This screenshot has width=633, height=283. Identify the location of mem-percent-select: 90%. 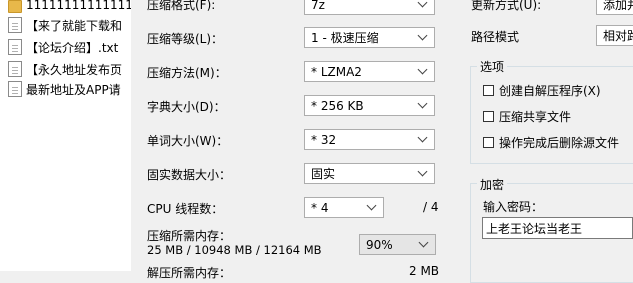
(397, 244).